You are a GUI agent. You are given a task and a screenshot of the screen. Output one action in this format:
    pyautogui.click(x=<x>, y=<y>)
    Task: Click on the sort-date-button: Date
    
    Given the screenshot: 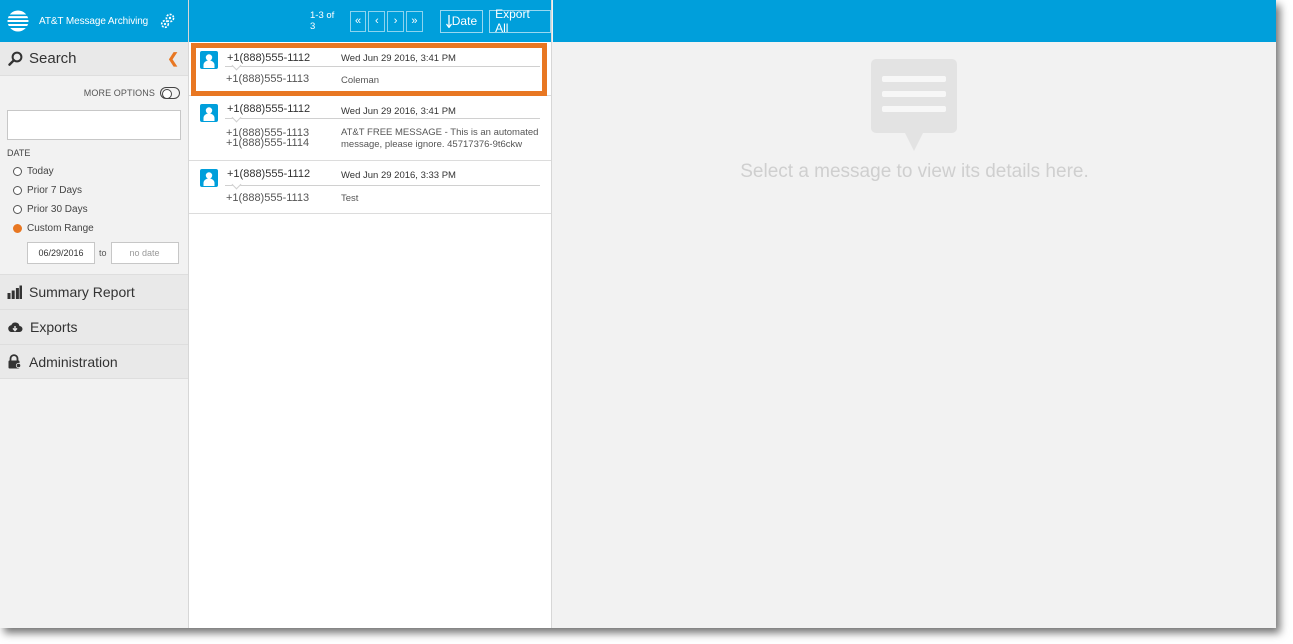 What is the action you would take?
    pyautogui.click(x=461, y=21)
    